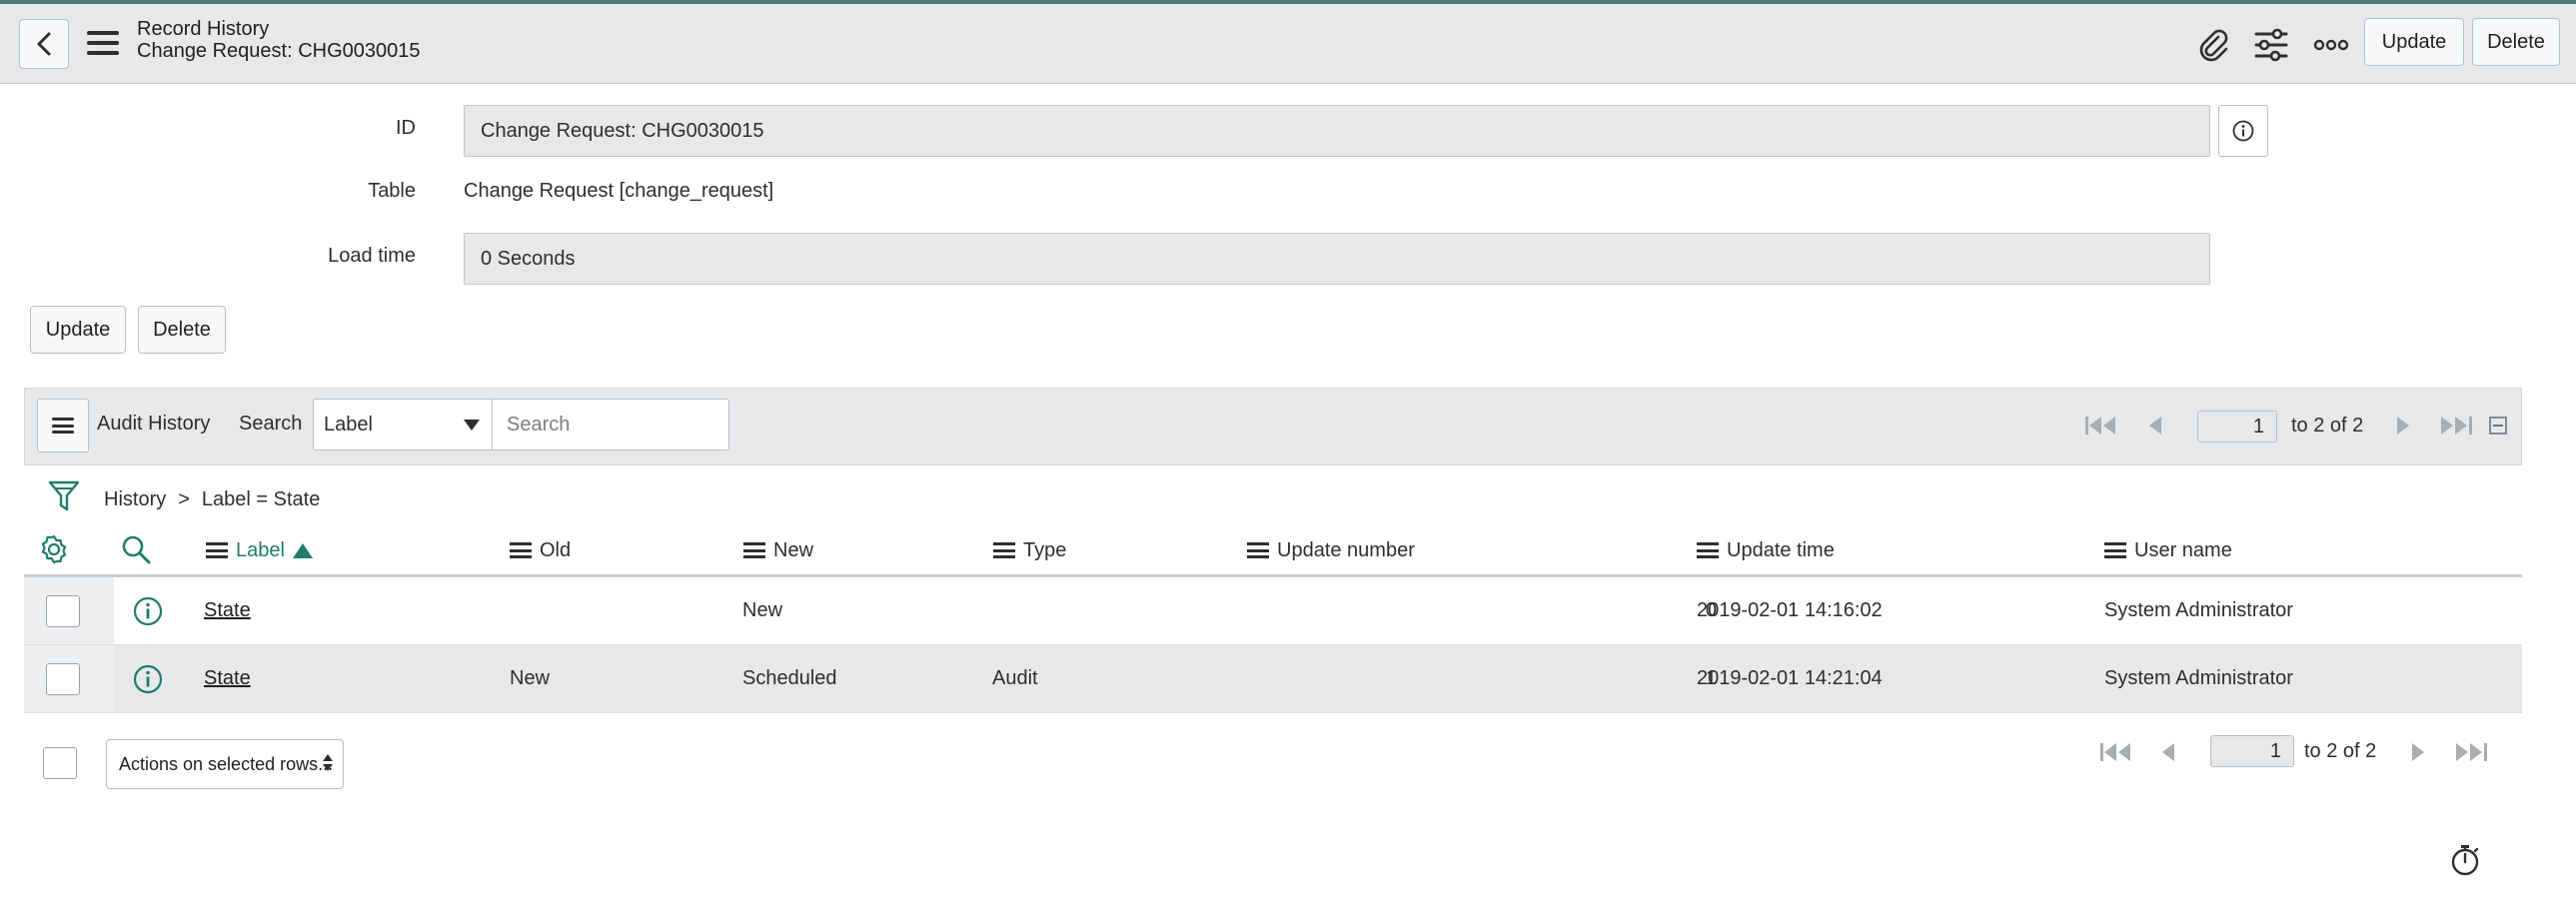 Image resolution: width=2576 pixels, height=901 pixels. I want to click on column-header-update-time-text: Update time, so click(1781, 549).